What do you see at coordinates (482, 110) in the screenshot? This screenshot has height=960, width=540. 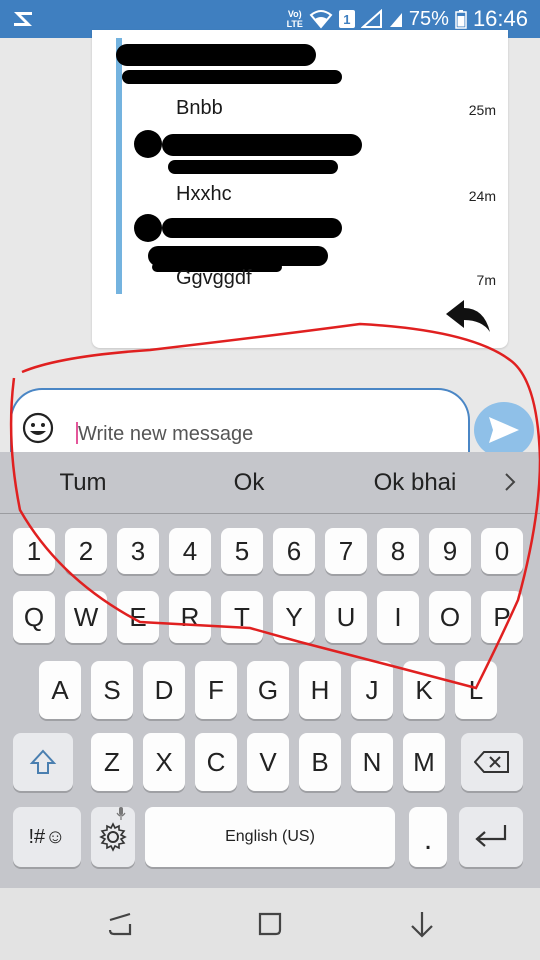 I see `message-time: 25m` at bounding box center [482, 110].